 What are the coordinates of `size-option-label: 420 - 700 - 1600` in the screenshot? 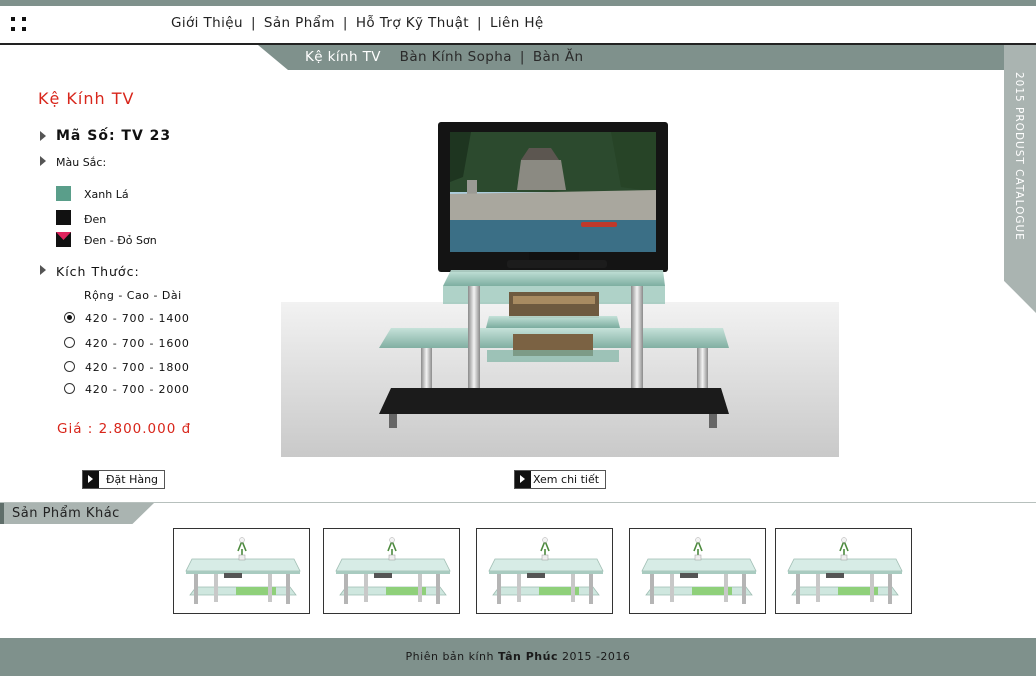 It's located at (137, 343).